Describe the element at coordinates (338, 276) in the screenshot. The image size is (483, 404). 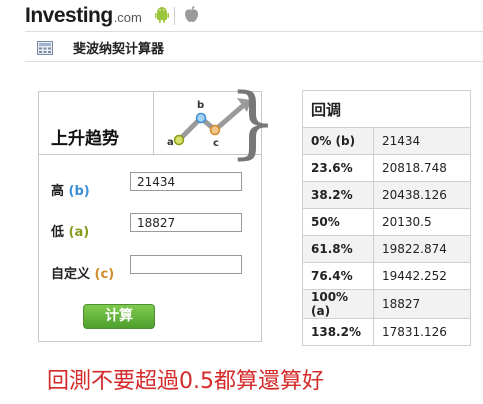
I see `level-cell: 76.4%` at that location.